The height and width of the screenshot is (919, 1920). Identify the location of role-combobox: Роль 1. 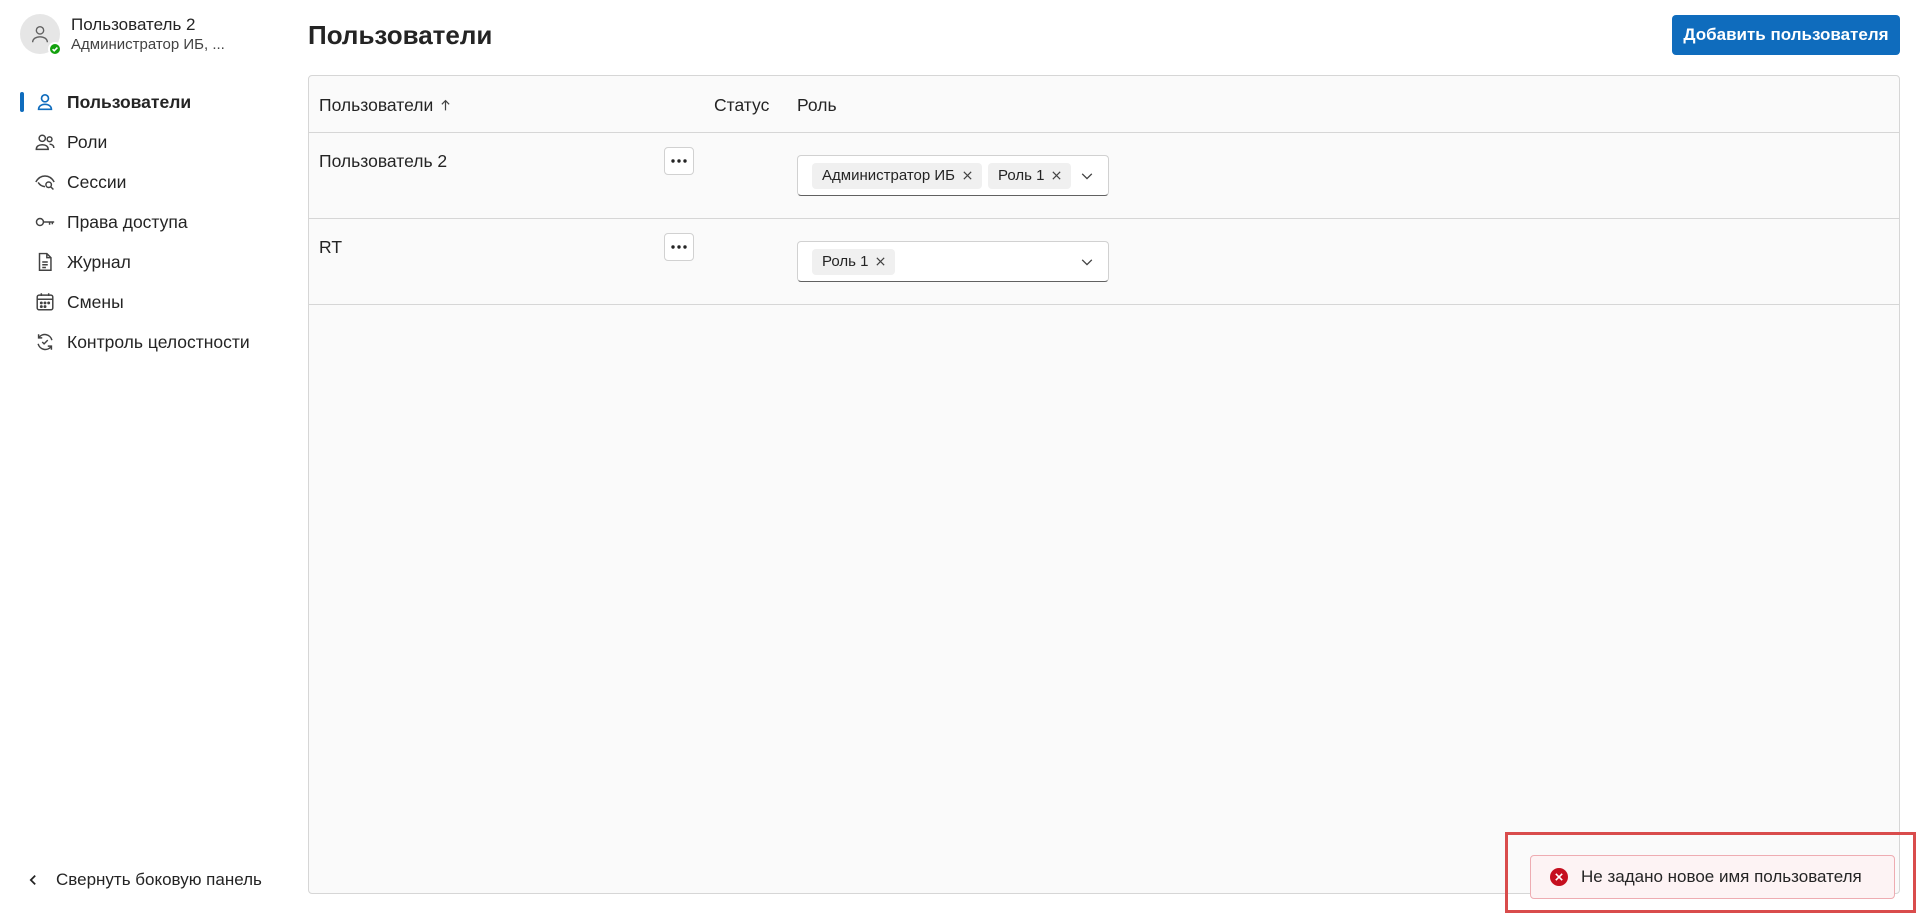
(953, 261).